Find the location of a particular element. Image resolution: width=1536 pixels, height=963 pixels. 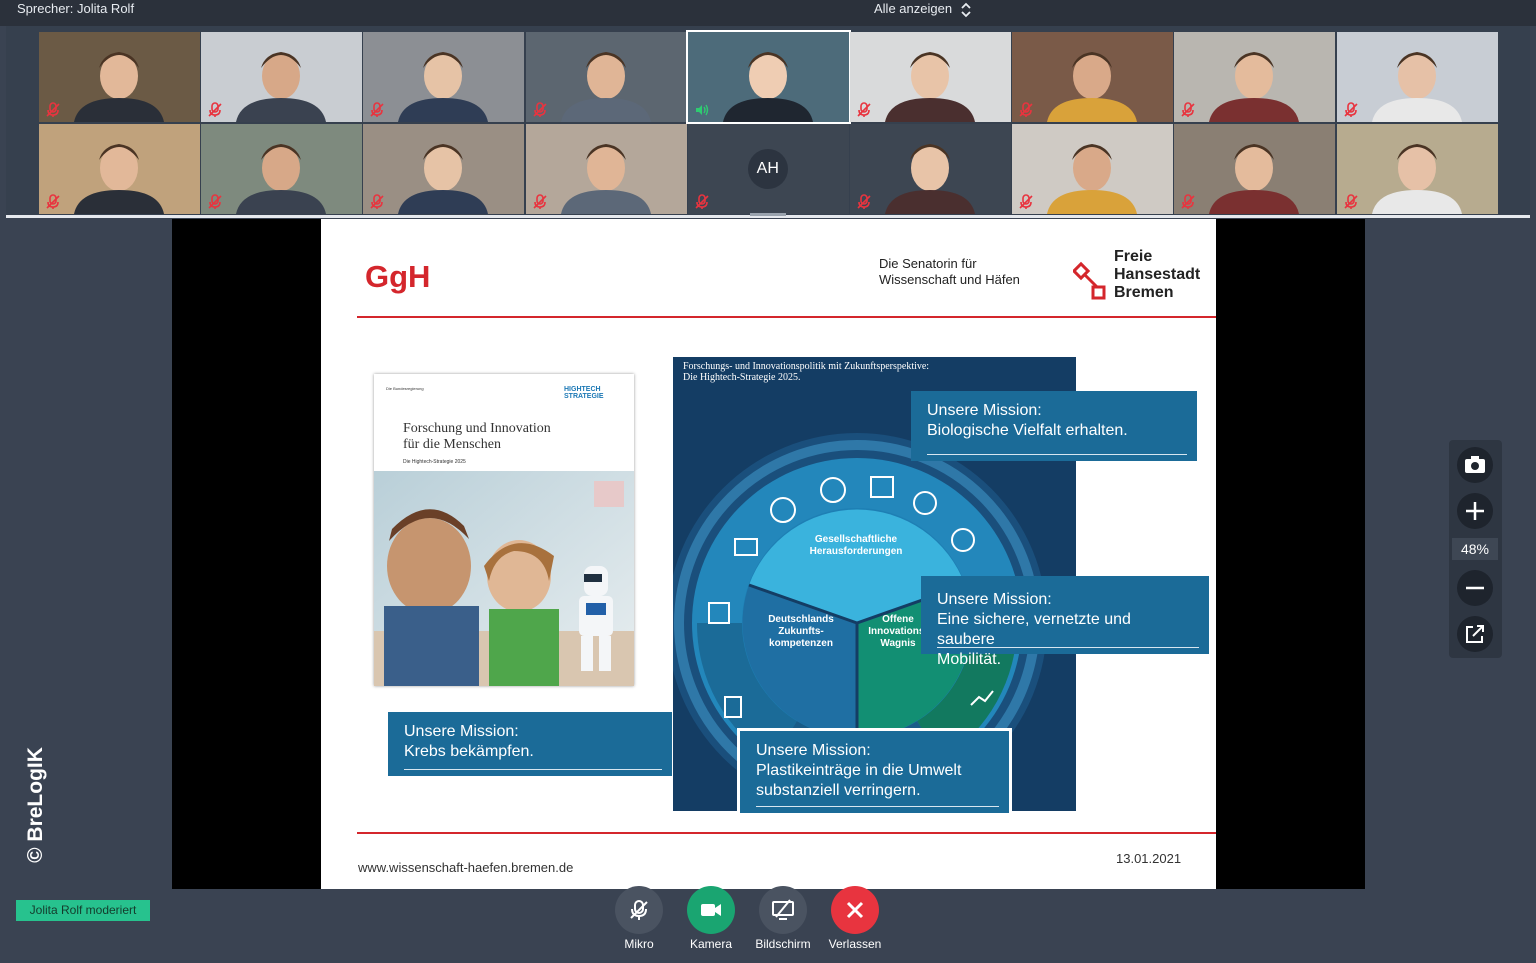

mic-control: Mikro is located at coordinates (639, 918).